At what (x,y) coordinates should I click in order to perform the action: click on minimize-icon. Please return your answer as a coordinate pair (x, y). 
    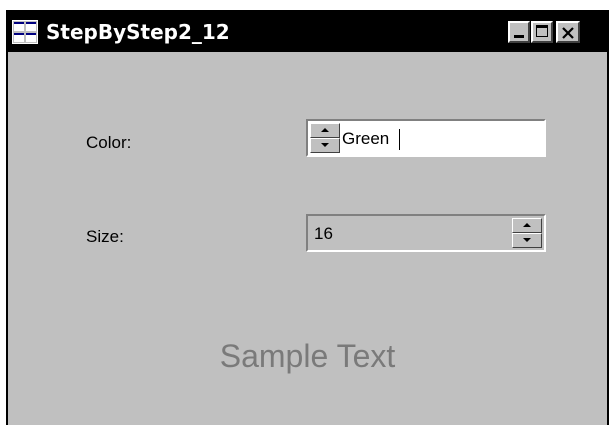
    Looking at the image, I should click on (519, 36).